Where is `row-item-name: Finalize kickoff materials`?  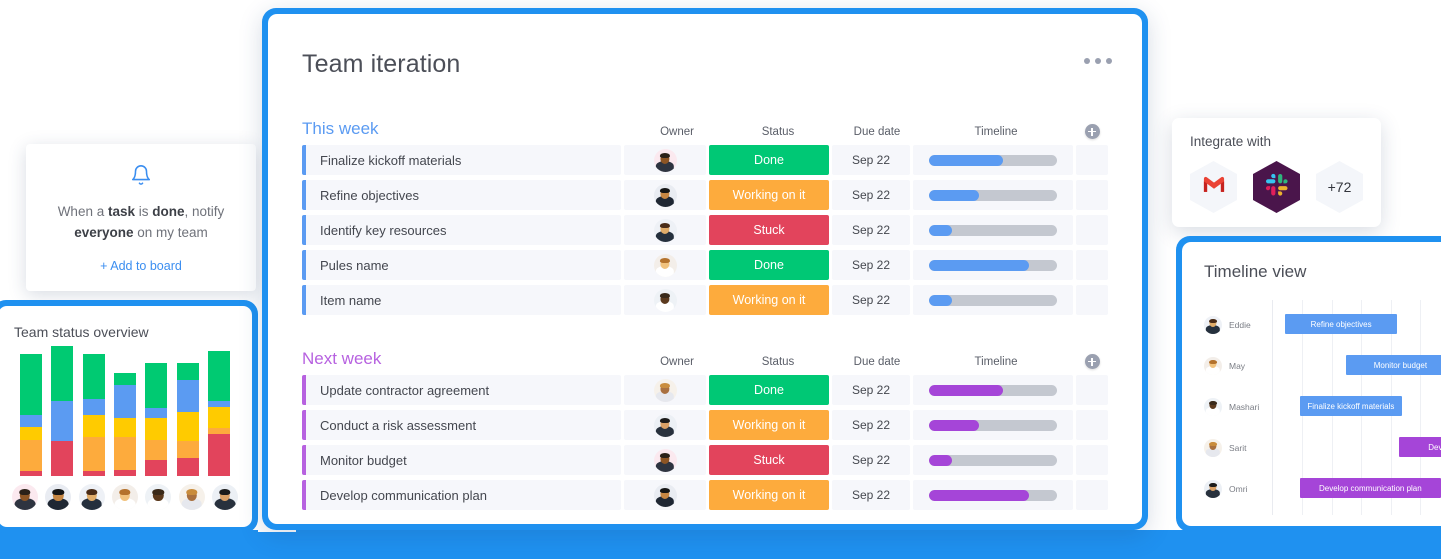
row-item-name: Finalize kickoff materials is located at coordinates (463, 160).